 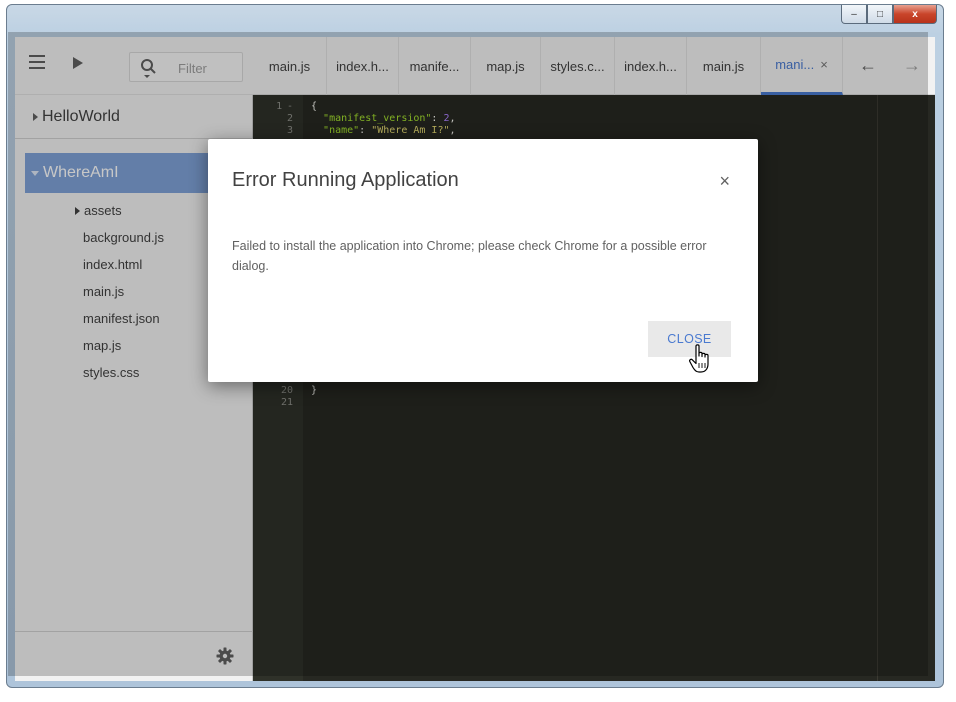 I want to click on minimize-button: –, so click(x=854, y=14).